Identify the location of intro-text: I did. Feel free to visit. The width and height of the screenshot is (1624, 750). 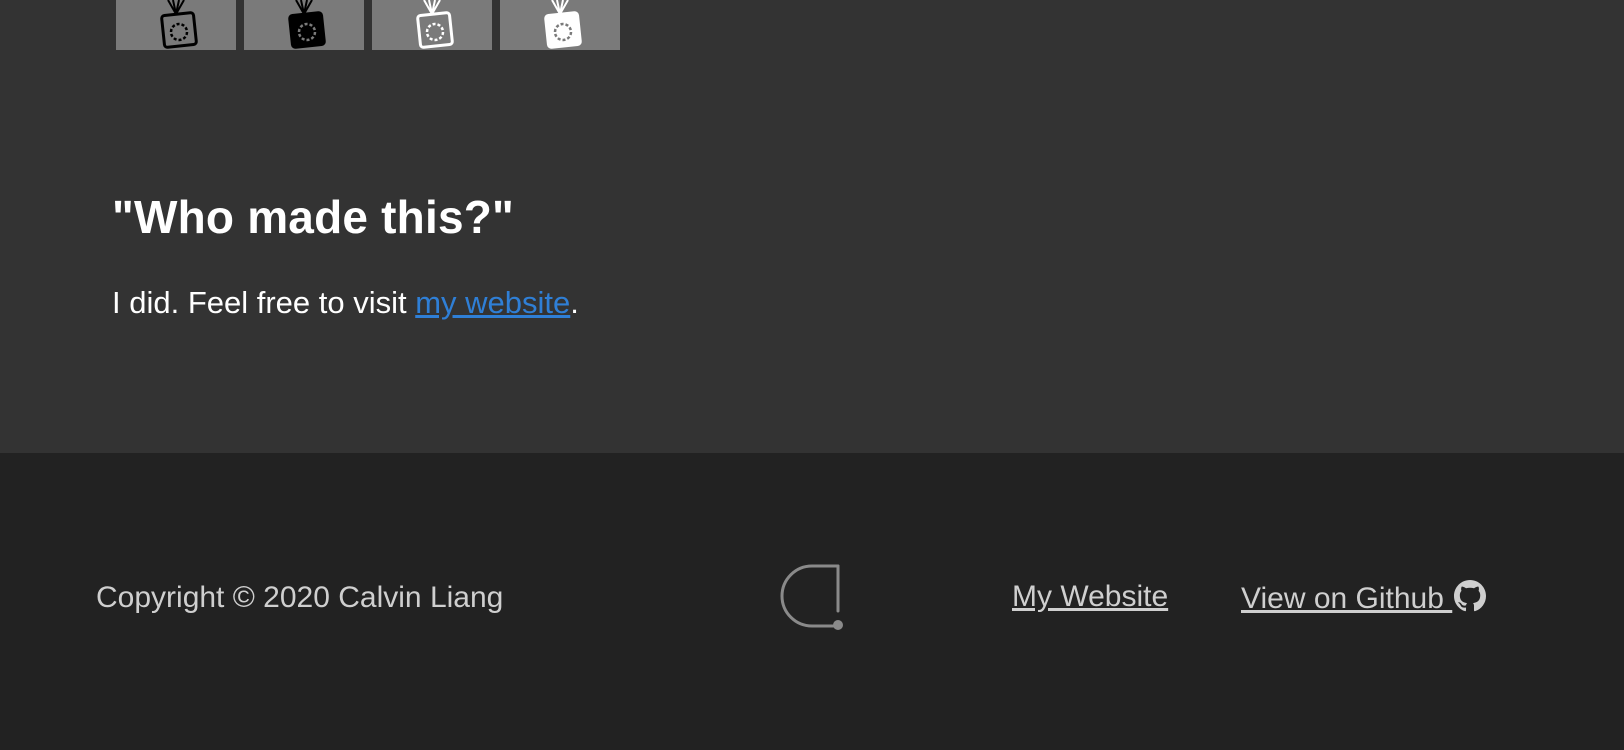
(264, 302).